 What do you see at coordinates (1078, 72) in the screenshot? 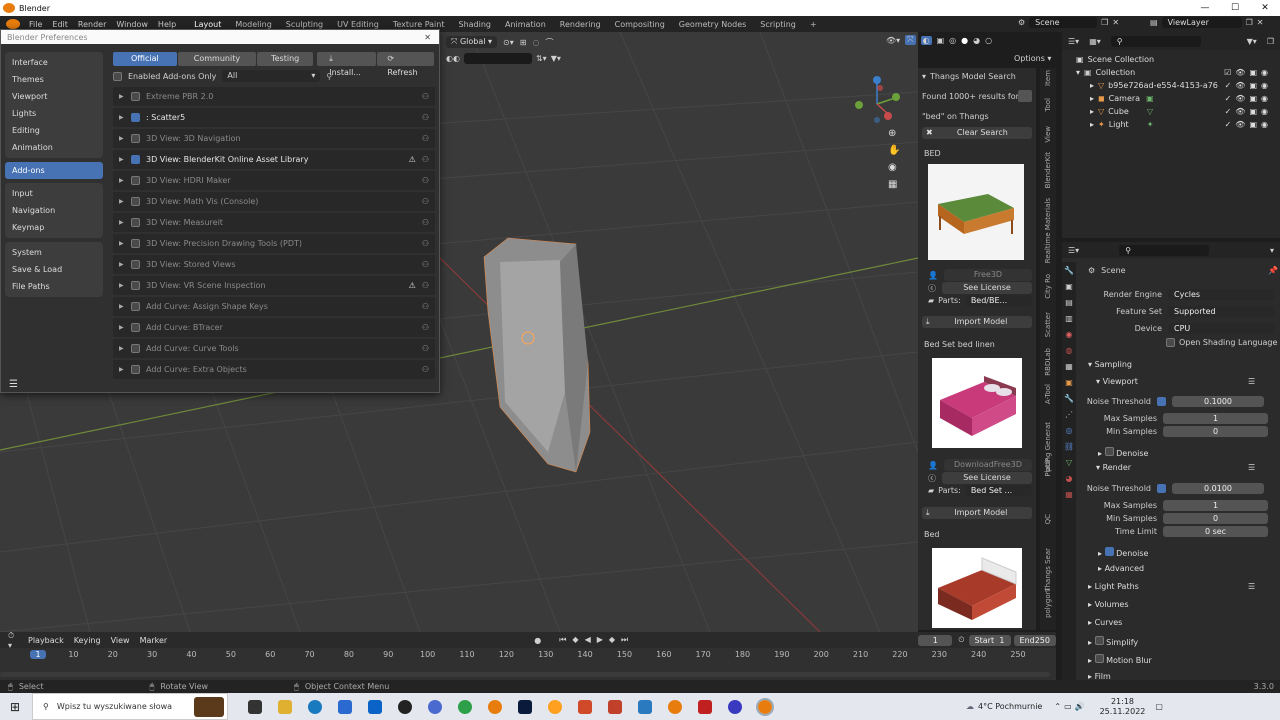
I see `expand-icon: ▾` at bounding box center [1078, 72].